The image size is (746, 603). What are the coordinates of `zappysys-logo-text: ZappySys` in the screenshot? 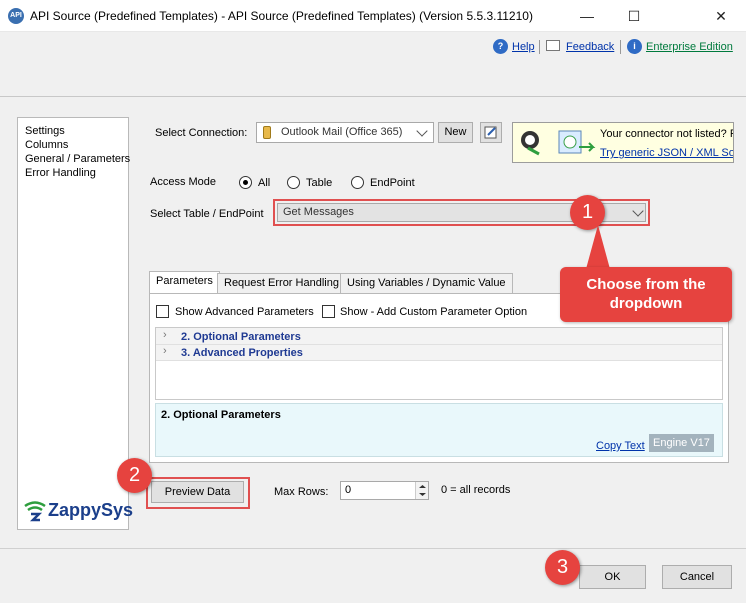 It's located at (91, 510).